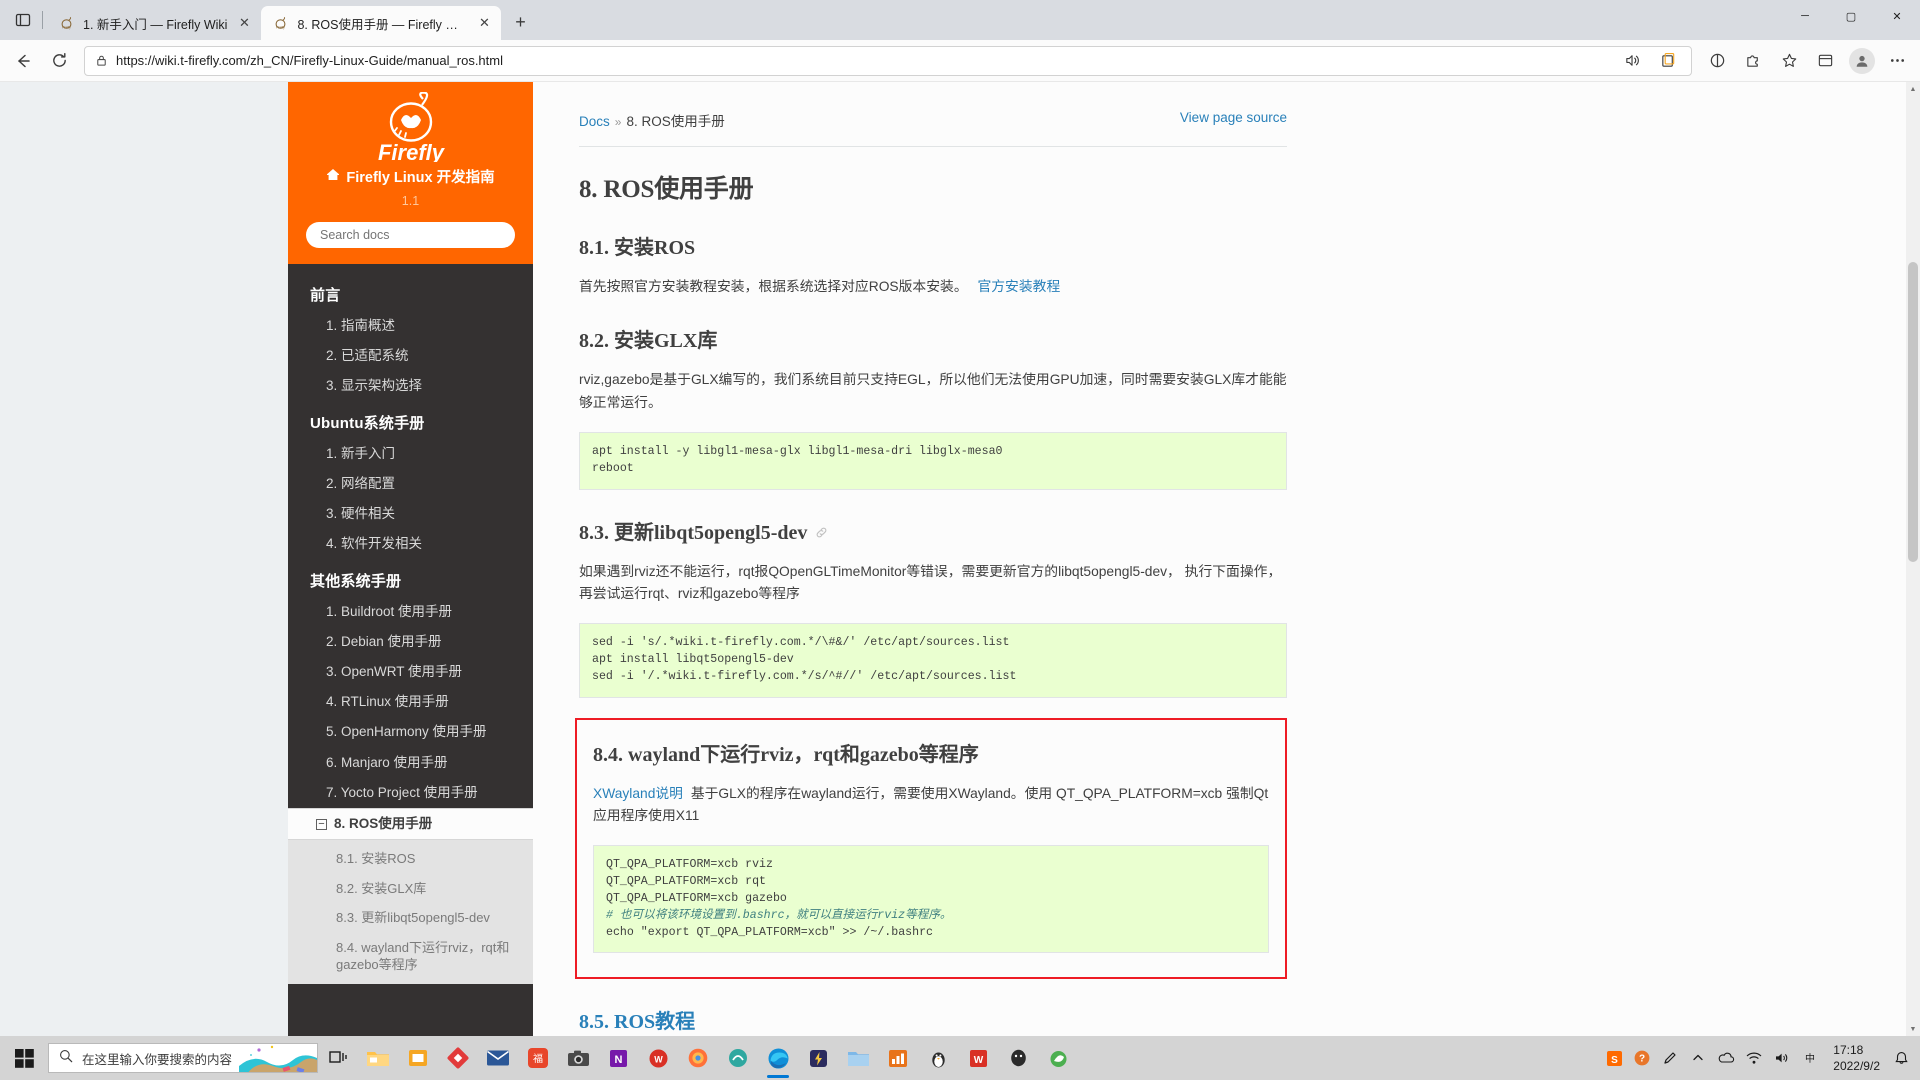 The image size is (1920, 1080). Describe the element at coordinates (538, 1058) in the screenshot. I see `wechat-work-icon: 福` at that location.